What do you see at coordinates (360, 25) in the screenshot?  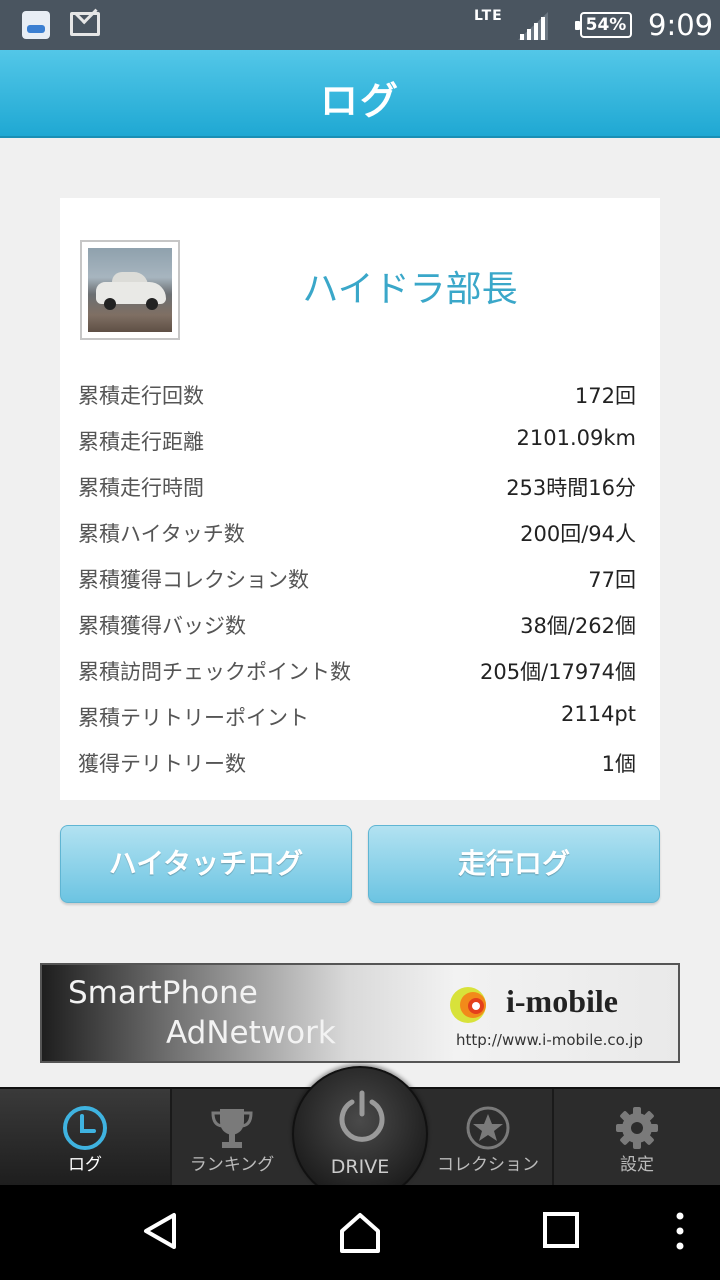 I see `status-bar: LTE 54% 9:09` at bounding box center [360, 25].